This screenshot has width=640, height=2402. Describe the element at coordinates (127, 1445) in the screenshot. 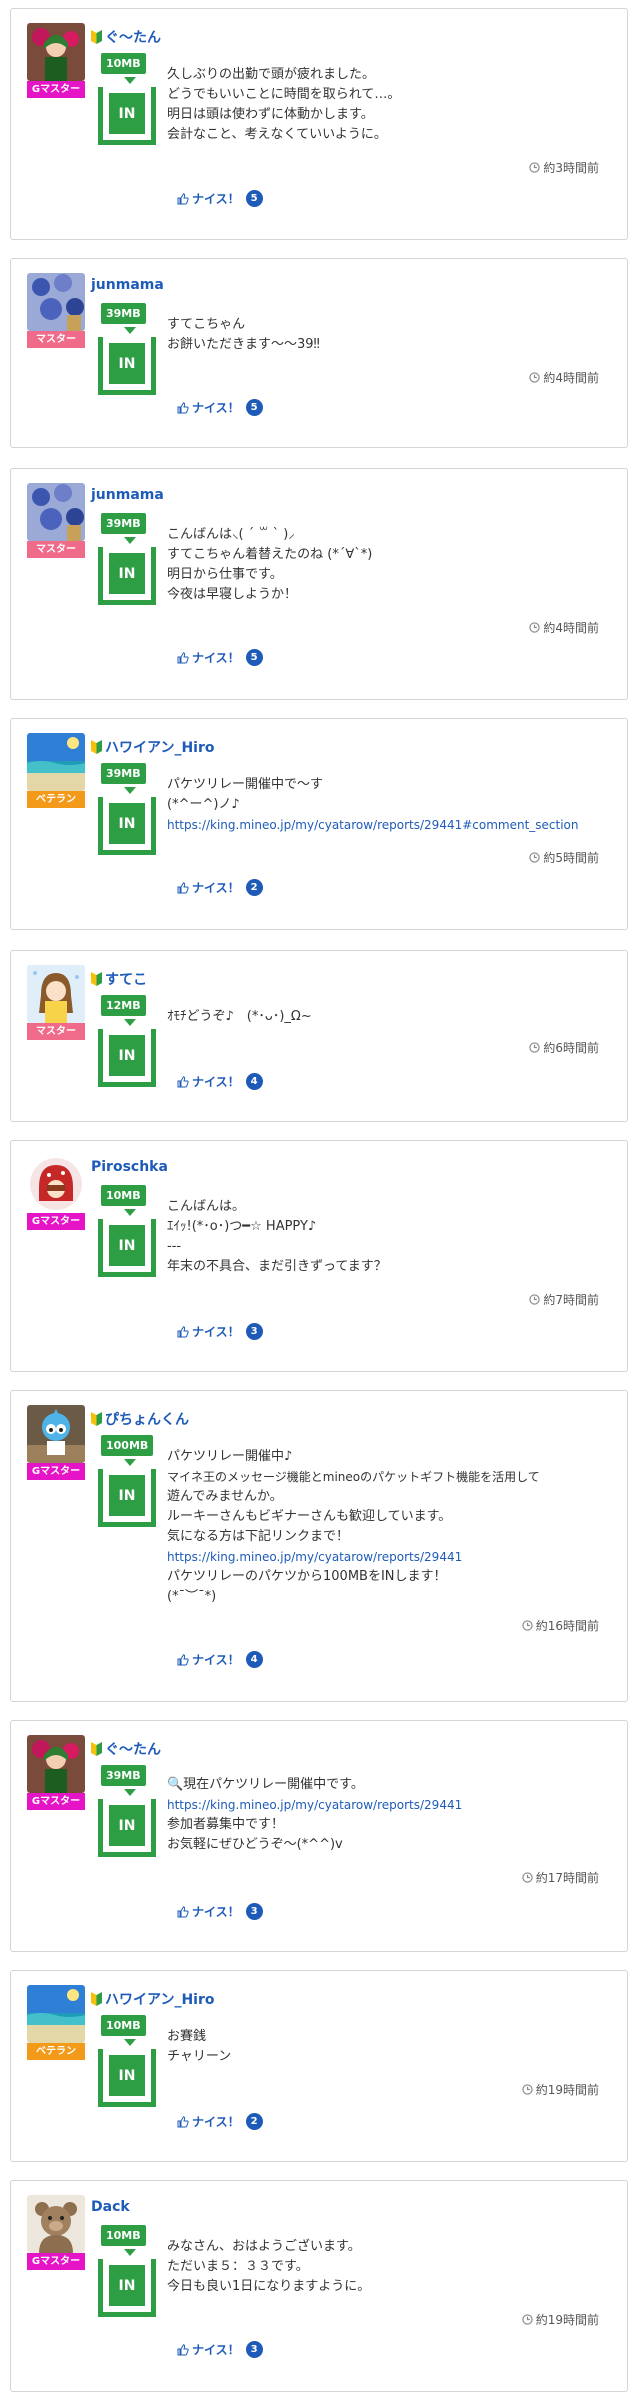

I see `packet-amount-badge: 100MB` at that location.